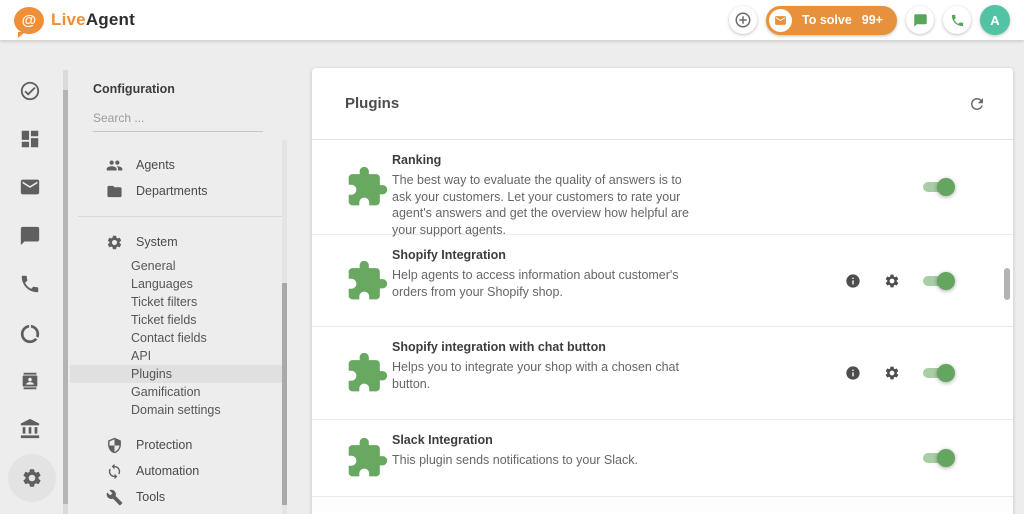 Image resolution: width=1024 pixels, height=514 pixels. Describe the element at coordinates (178, 302) in the screenshot. I see `subitem-ticket-filters: Ticket filters` at that location.